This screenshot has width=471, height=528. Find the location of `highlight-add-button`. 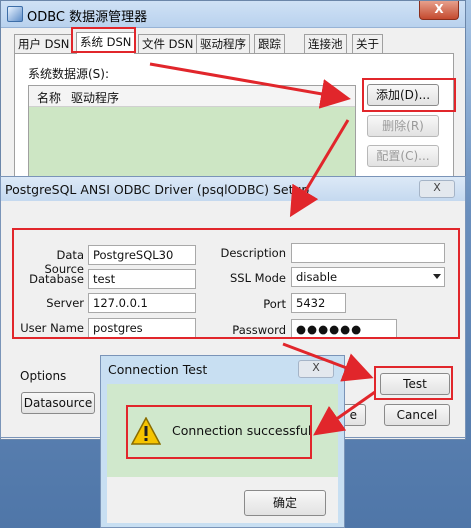

highlight-add-button is located at coordinates (409, 95).